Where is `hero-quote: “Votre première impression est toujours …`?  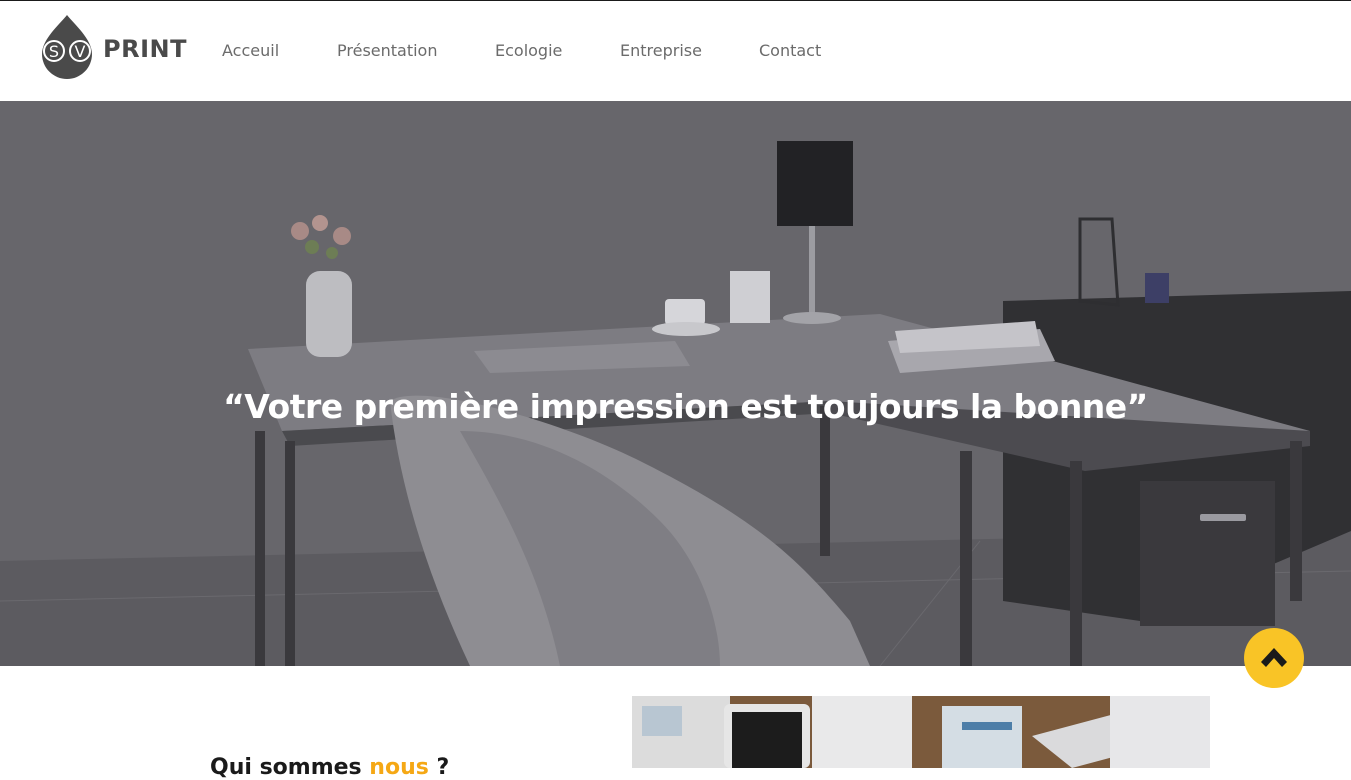
hero-quote: “Votre première impression est toujours … is located at coordinates (685, 407).